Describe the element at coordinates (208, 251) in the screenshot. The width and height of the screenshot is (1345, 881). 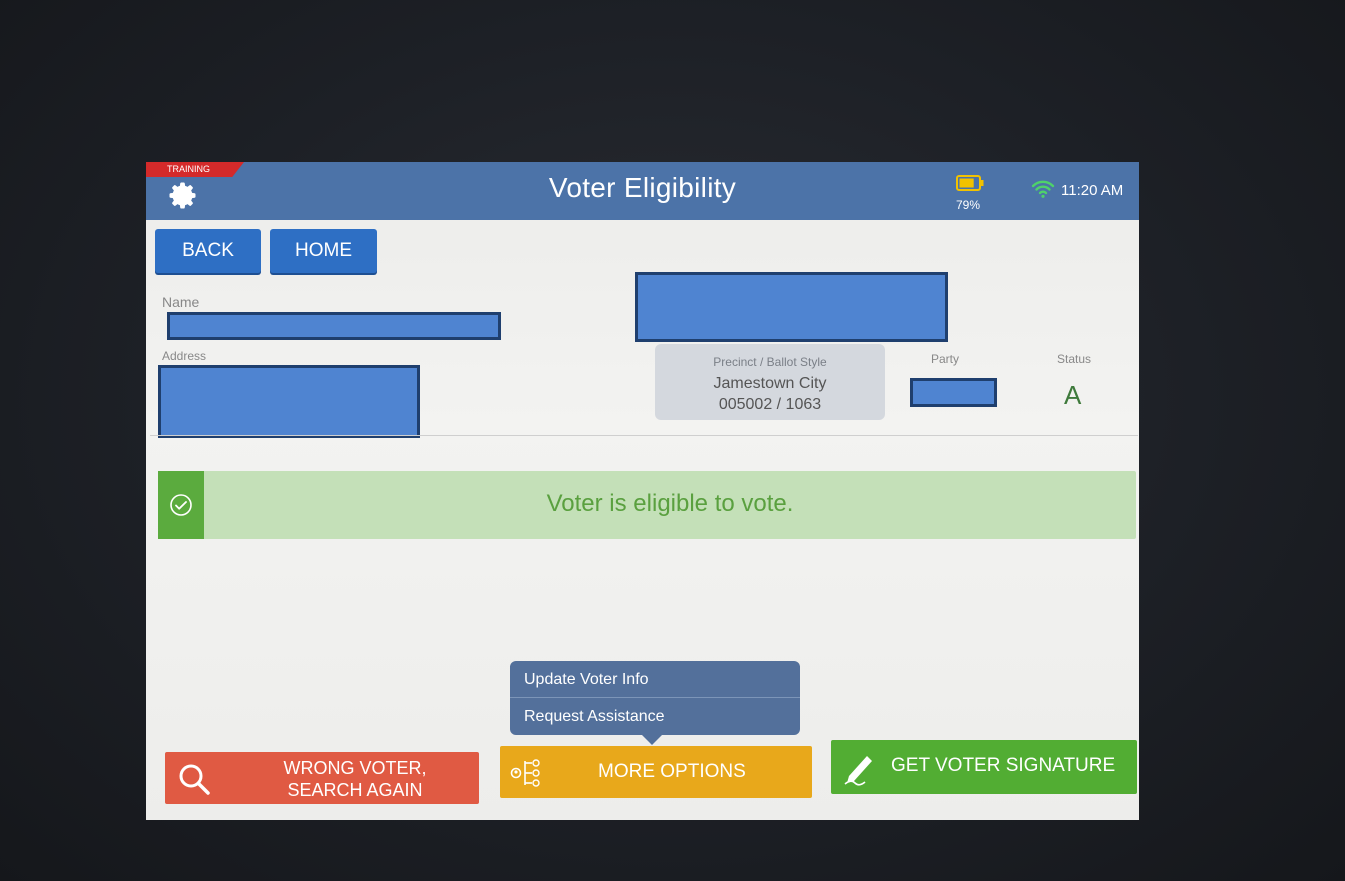
I see `back-button: BACK` at that location.